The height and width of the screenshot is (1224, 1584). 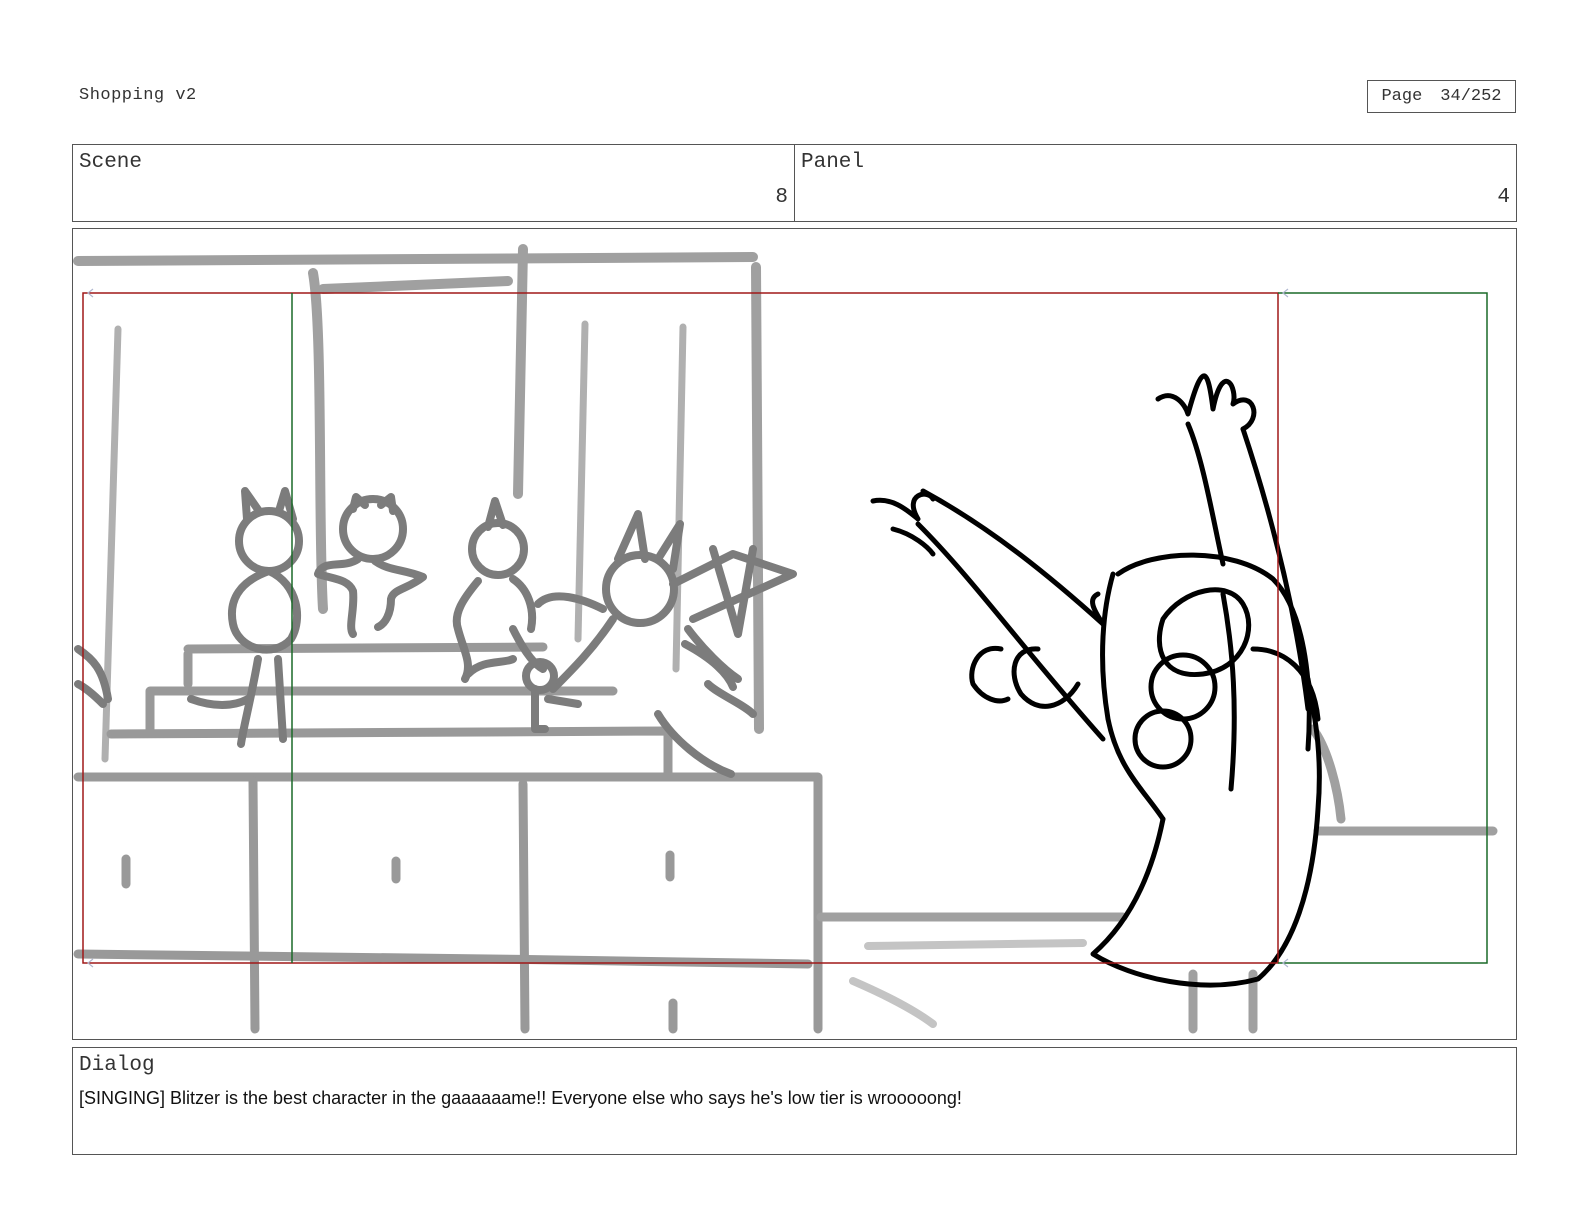 What do you see at coordinates (1096, 680) in the screenshot?
I see `character-sketch` at bounding box center [1096, 680].